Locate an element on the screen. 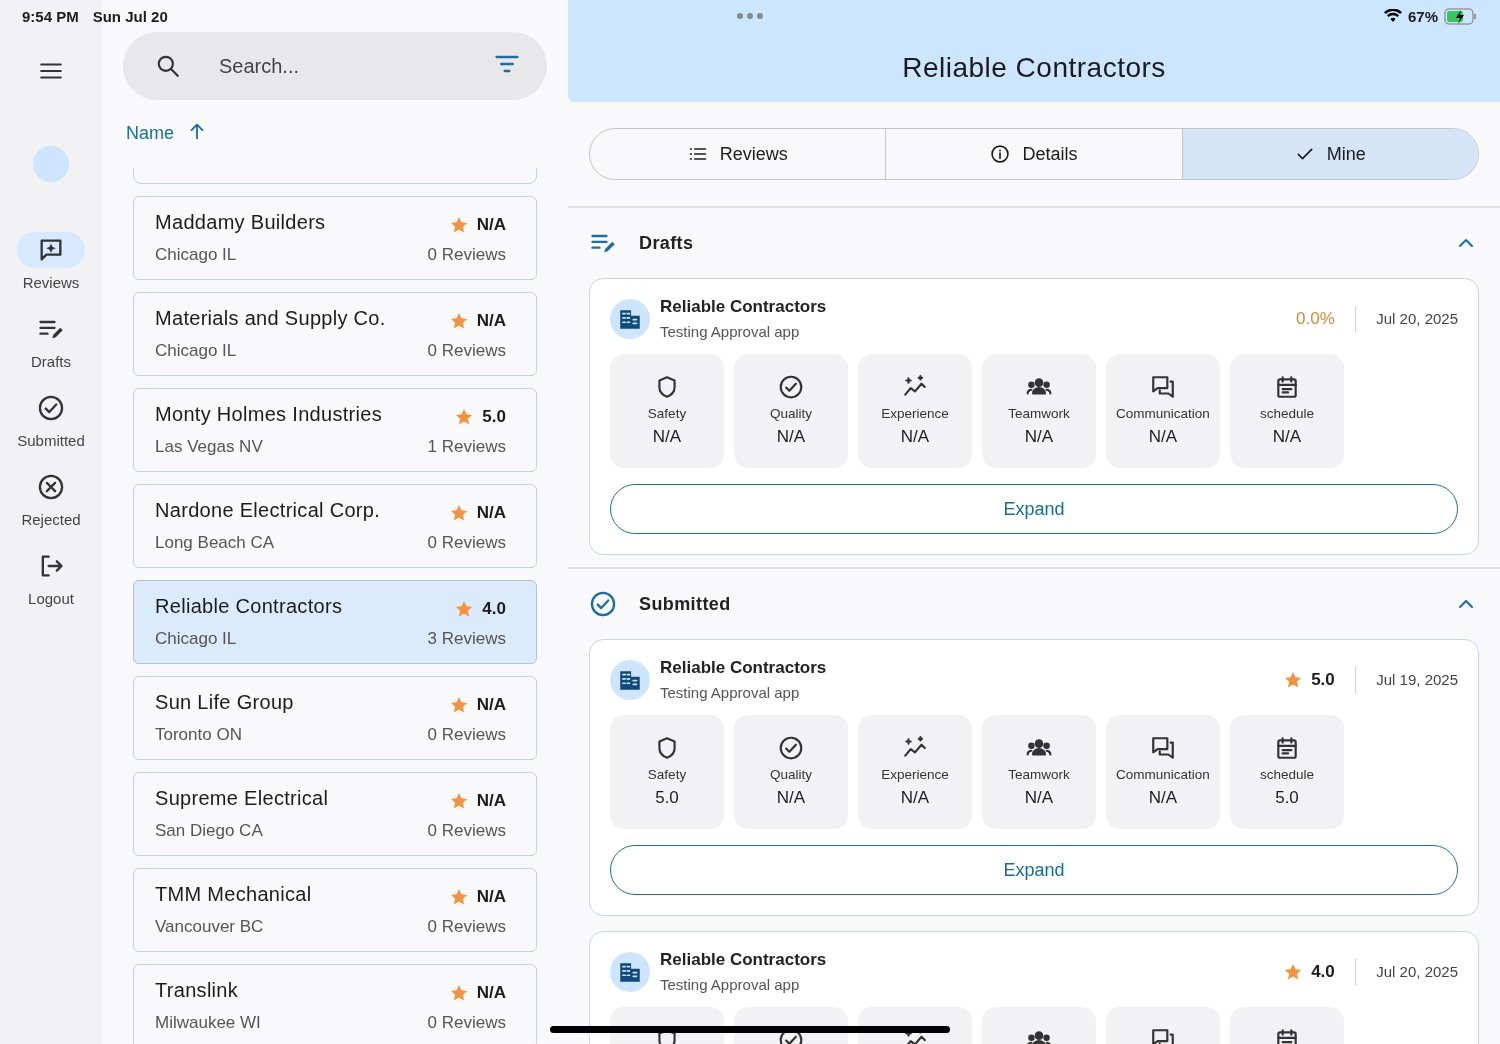 The image size is (1500, 1044). metric-tile: schedule N/A is located at coordinates (1287, 411).